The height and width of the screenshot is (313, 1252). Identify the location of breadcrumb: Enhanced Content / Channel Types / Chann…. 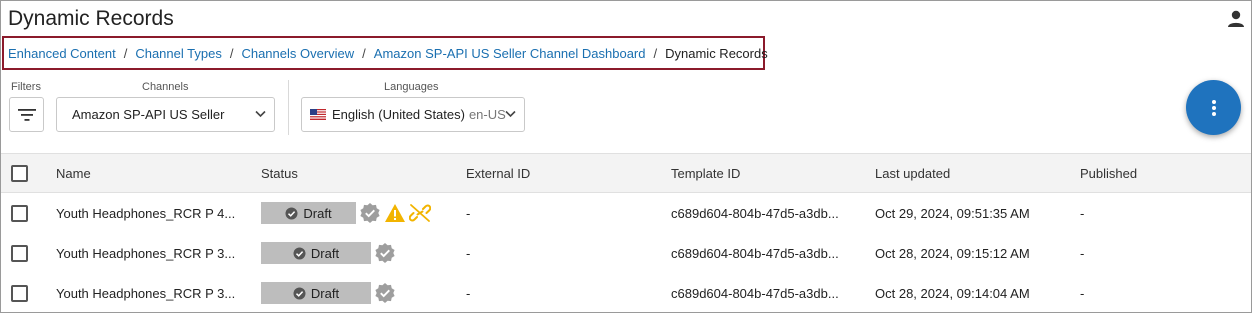
(385, 53).